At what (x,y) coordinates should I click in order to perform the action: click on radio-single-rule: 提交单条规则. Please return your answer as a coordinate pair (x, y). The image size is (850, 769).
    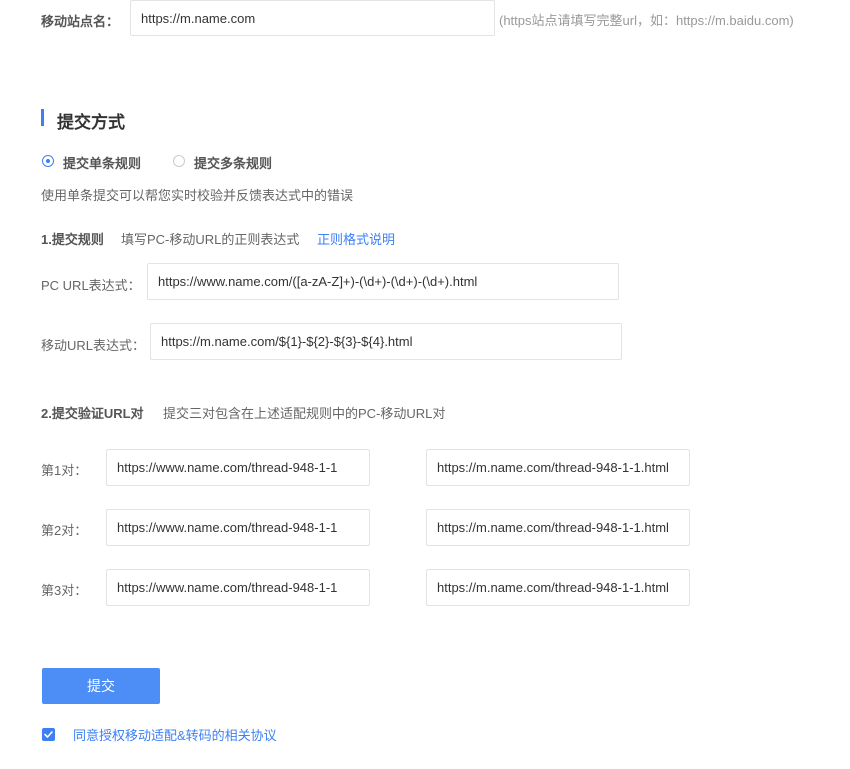
    Looking at the image, I should click on (102, 162).